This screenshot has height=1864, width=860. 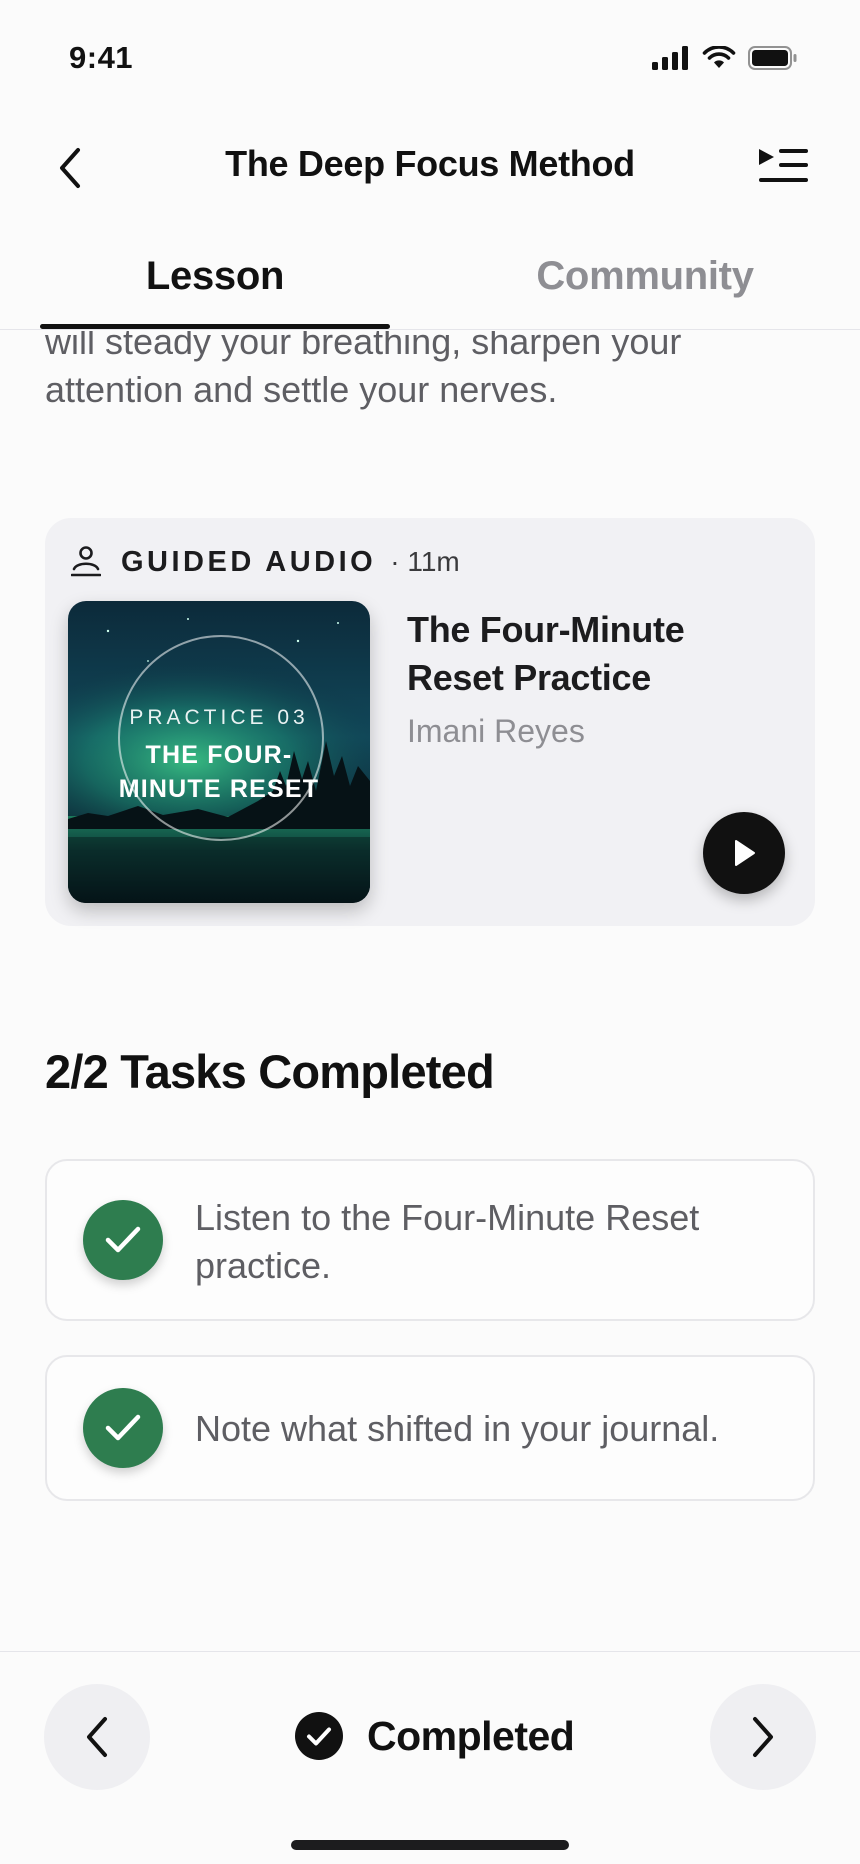 I want to click on cellular-signal-icon, so click(x=670, y=58).